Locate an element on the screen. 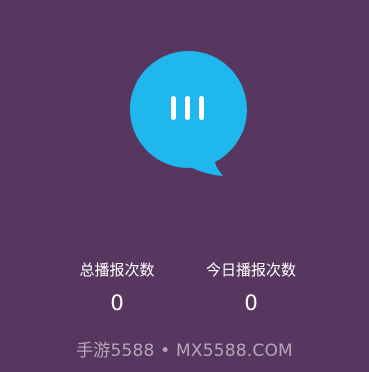 The image size is (369, 372). voice-bars-icon is located at coordinates (188, 113).